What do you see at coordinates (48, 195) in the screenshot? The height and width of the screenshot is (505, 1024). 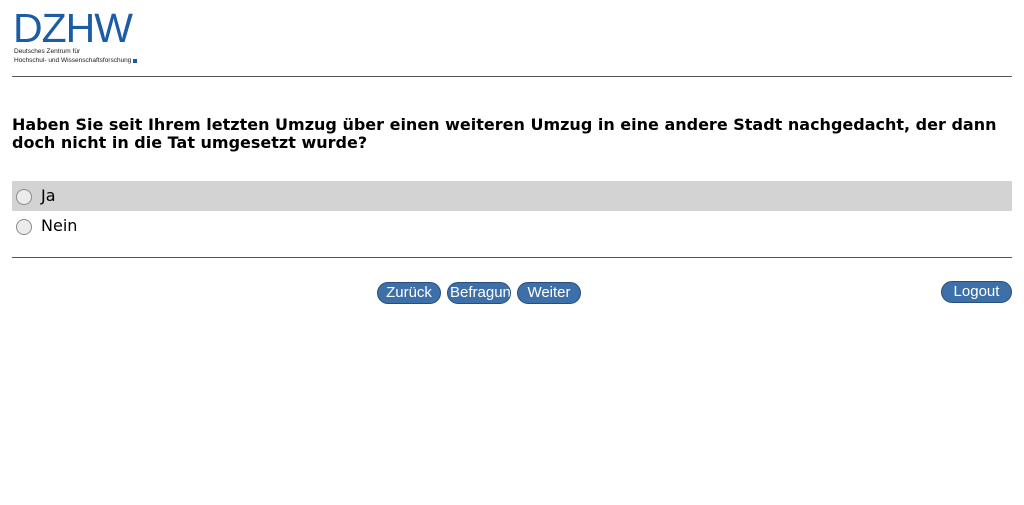 I see `option-label-ja: Ja` at bounding box center [48, 195].